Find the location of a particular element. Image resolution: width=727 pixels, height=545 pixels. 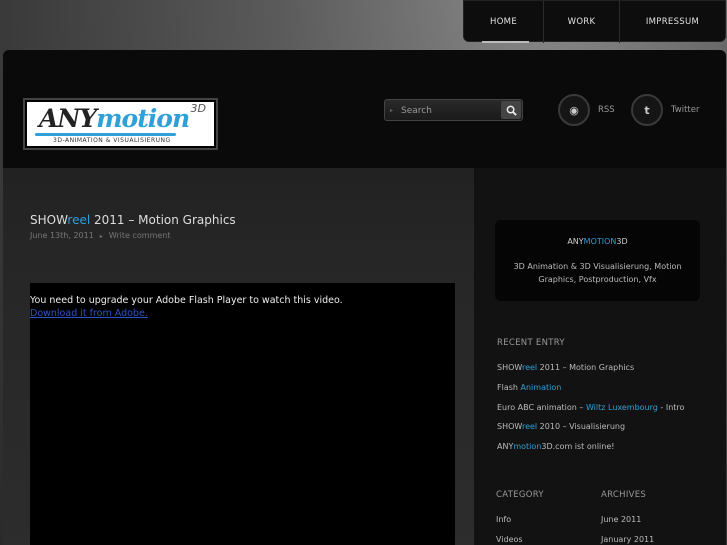

archive-item: January 2011 is located at coordinates (627, 539).